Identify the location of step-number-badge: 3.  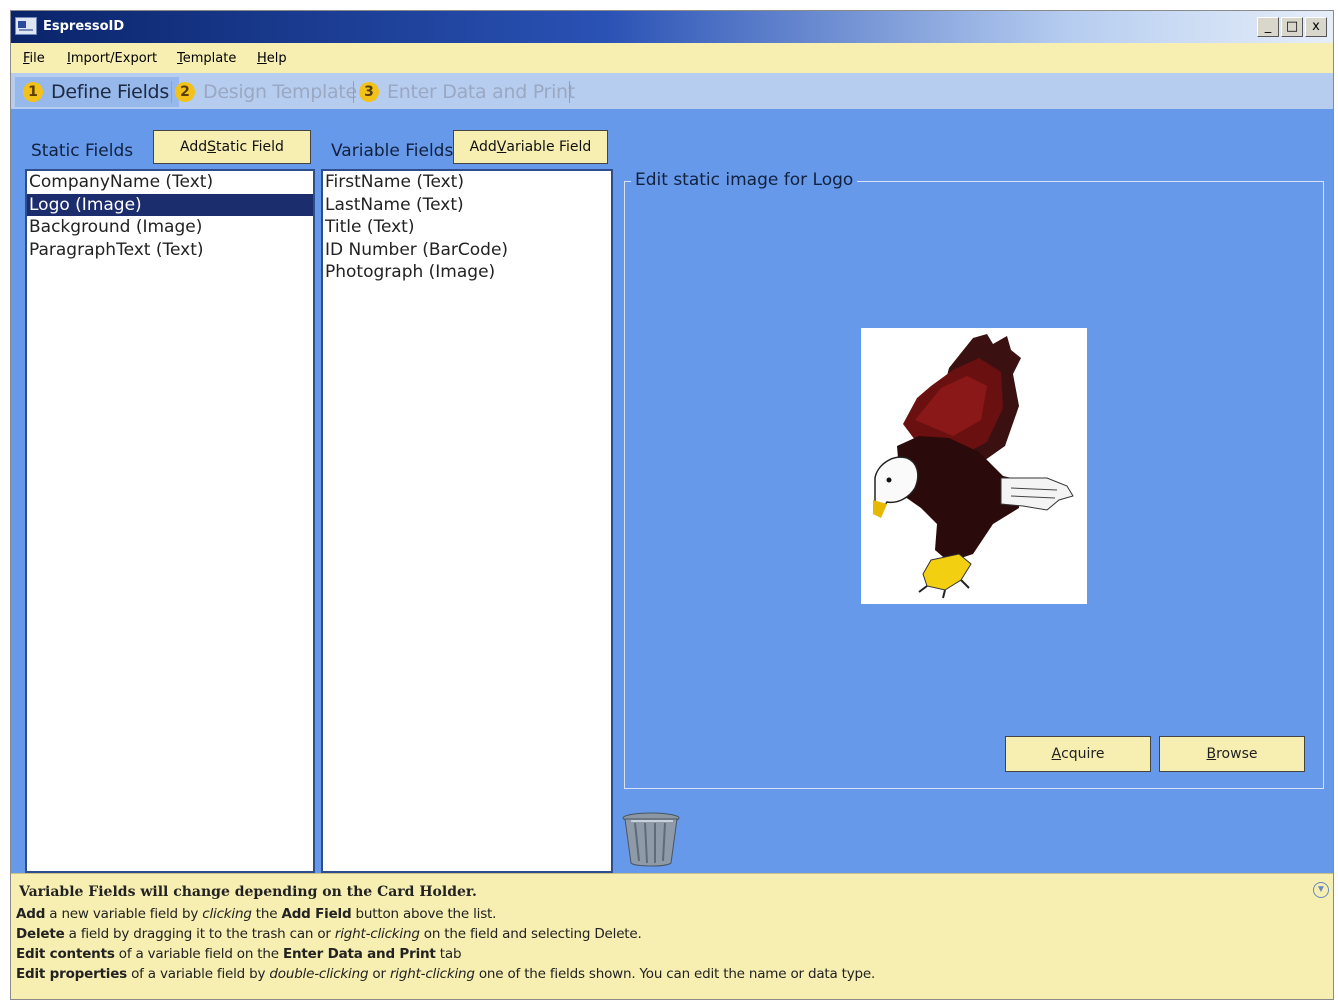
(369, 92).